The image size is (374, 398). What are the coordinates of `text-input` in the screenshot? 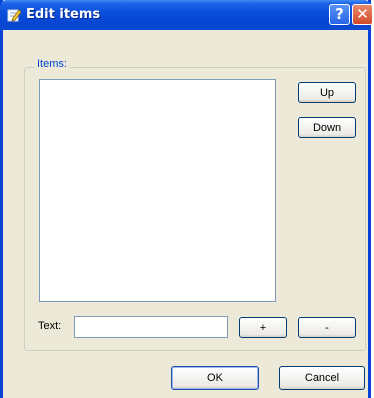 It's located at (151, 327).